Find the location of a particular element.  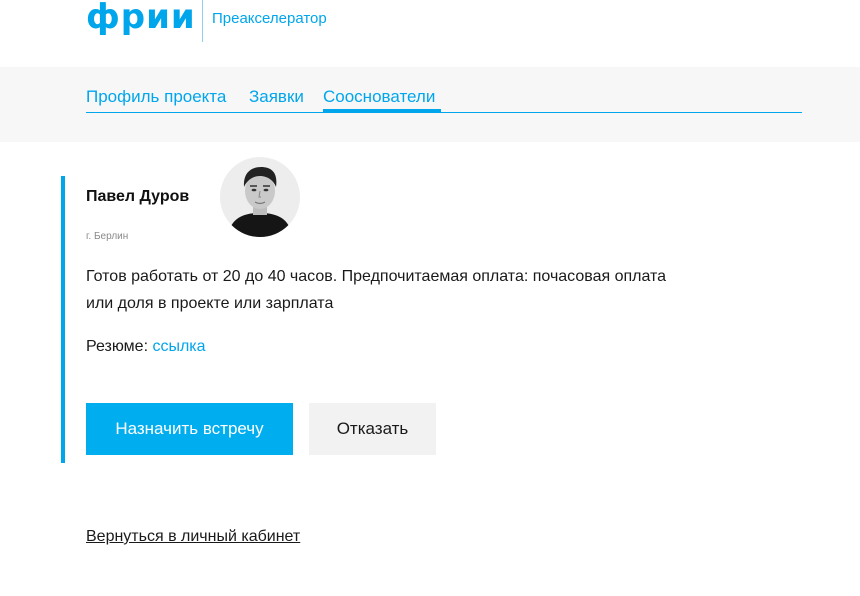

logo: фрии is located at coordinates (141, 19).